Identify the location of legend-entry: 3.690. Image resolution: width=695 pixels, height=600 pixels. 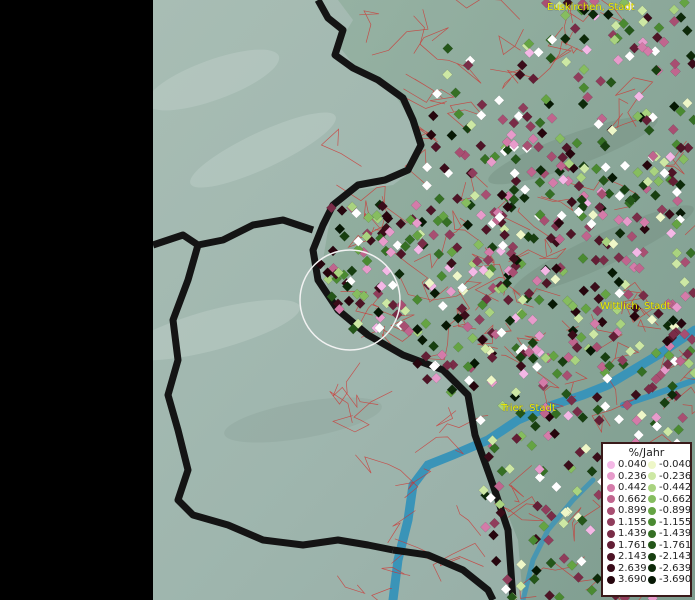
(627, 580).